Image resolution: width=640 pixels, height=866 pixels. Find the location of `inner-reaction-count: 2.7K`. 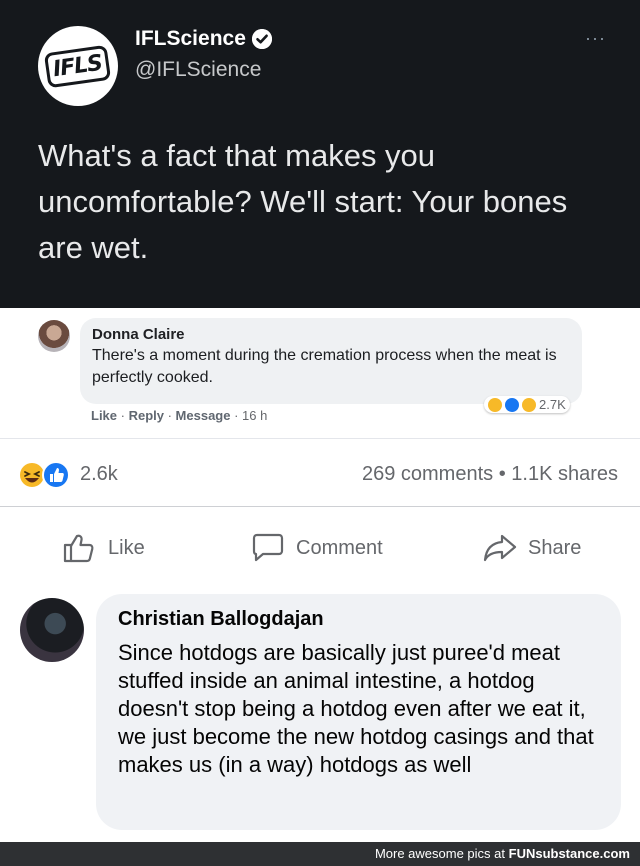

inner-reaction-count: 2.7K is located at coordinates (552, 404).